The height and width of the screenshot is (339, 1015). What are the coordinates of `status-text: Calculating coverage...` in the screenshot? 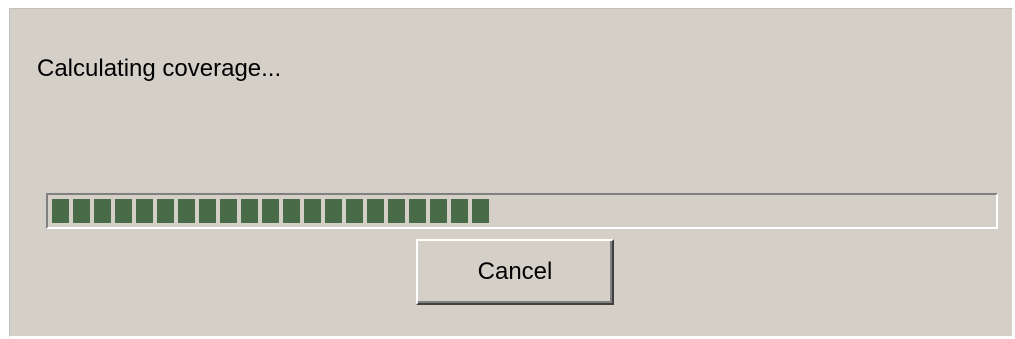 It's located at (159, 68).